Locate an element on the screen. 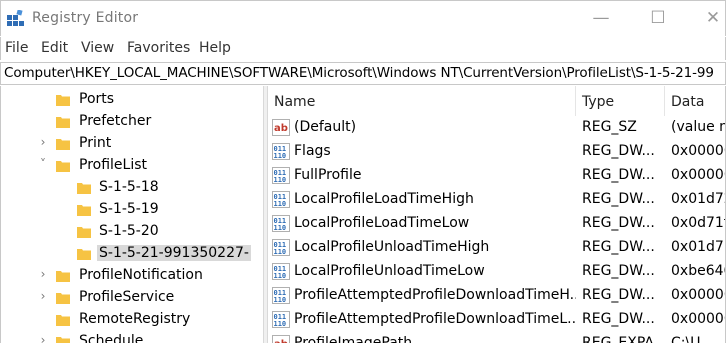 Image resolution: width=726 pixels, height=343 pixels. value-name: LocalProfileUnloadTimeHigh is located at coordinates (392, 247).